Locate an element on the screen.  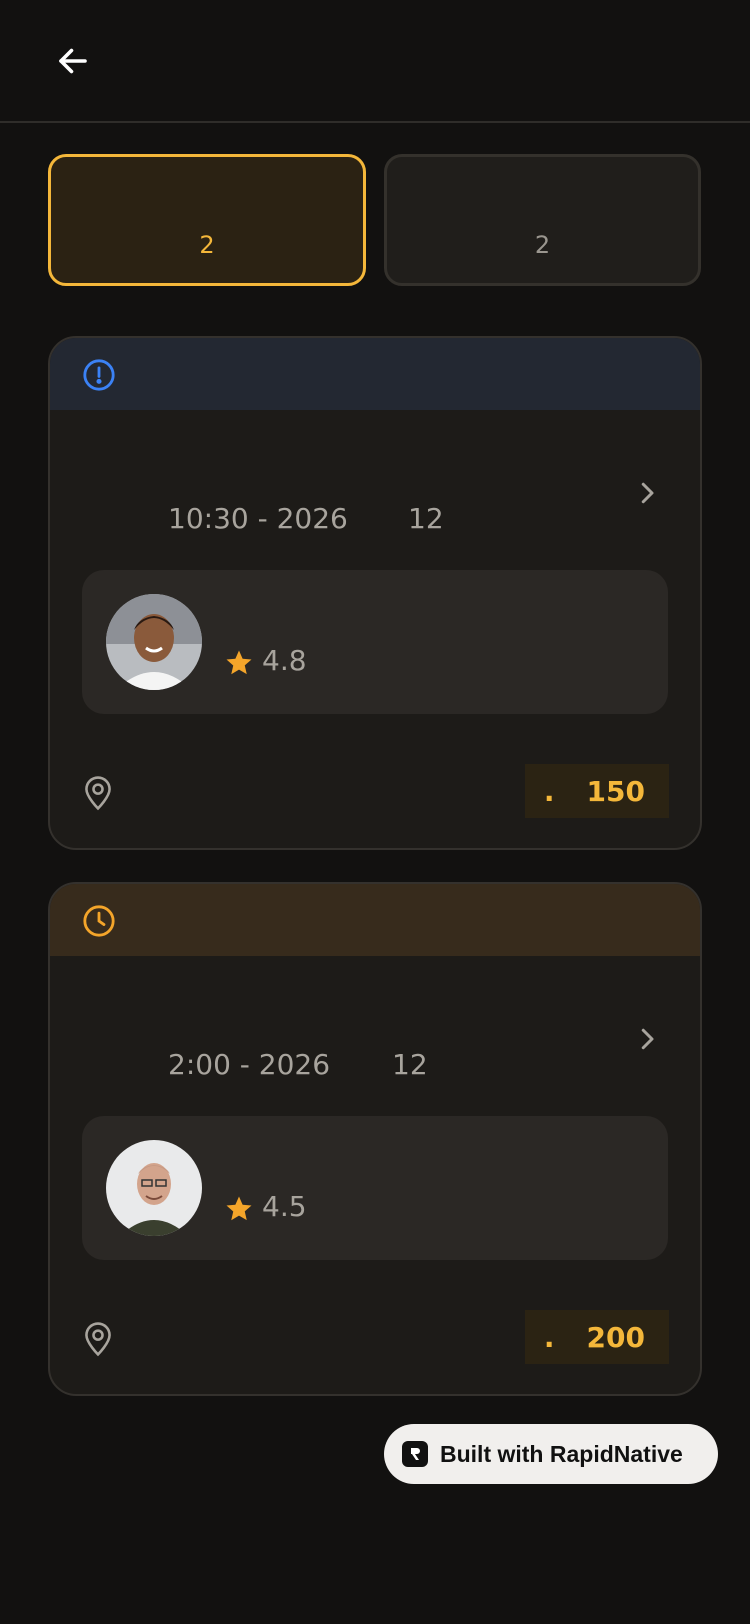
price-value: 150 is located at coordinates (615, 791).